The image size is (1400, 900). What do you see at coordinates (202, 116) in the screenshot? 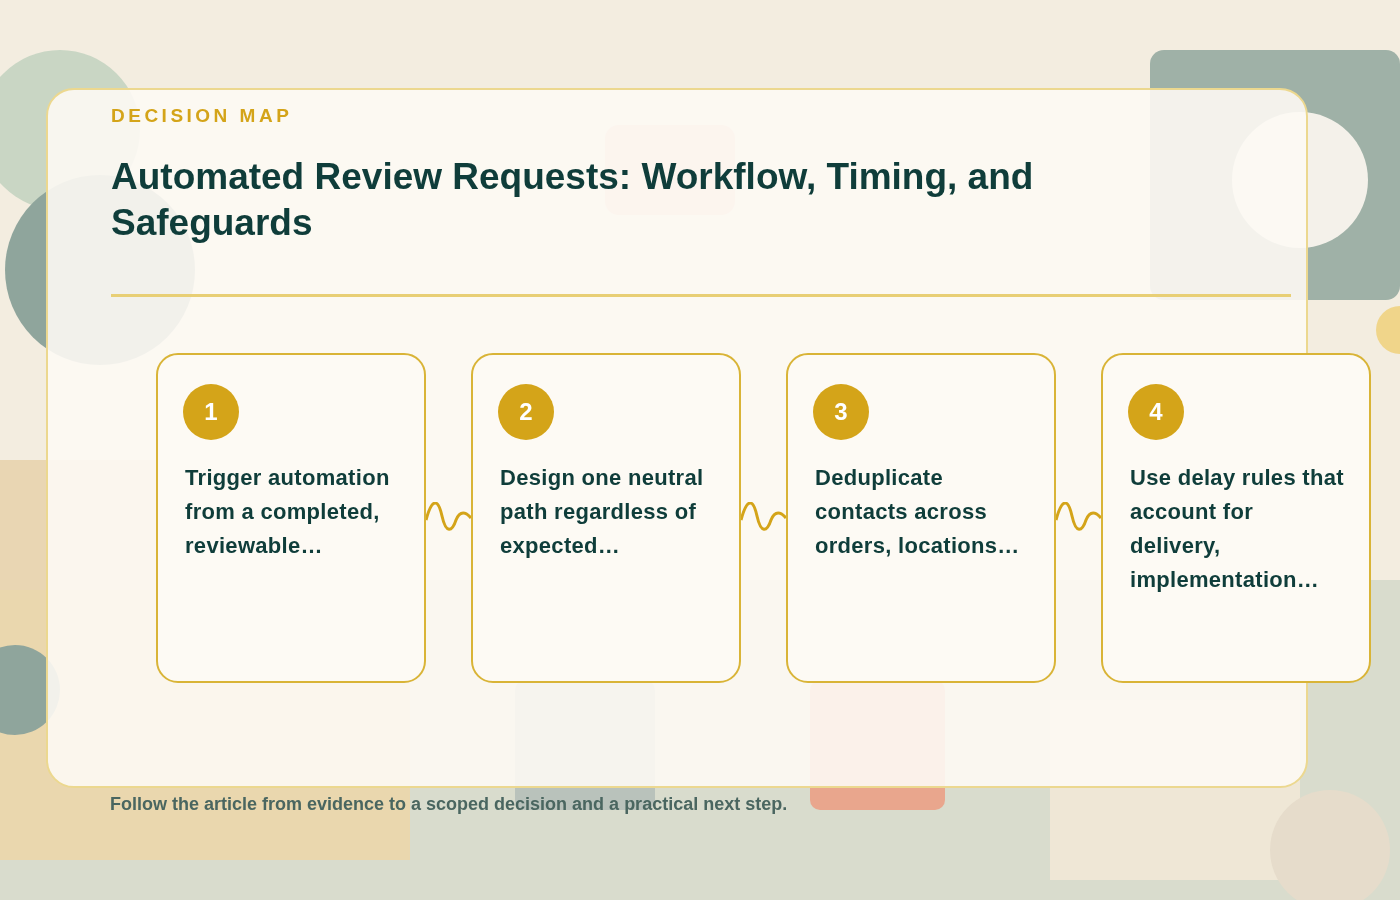
I see `eyebrow-label: DECISION MAP` at bounding box center [202, 116].